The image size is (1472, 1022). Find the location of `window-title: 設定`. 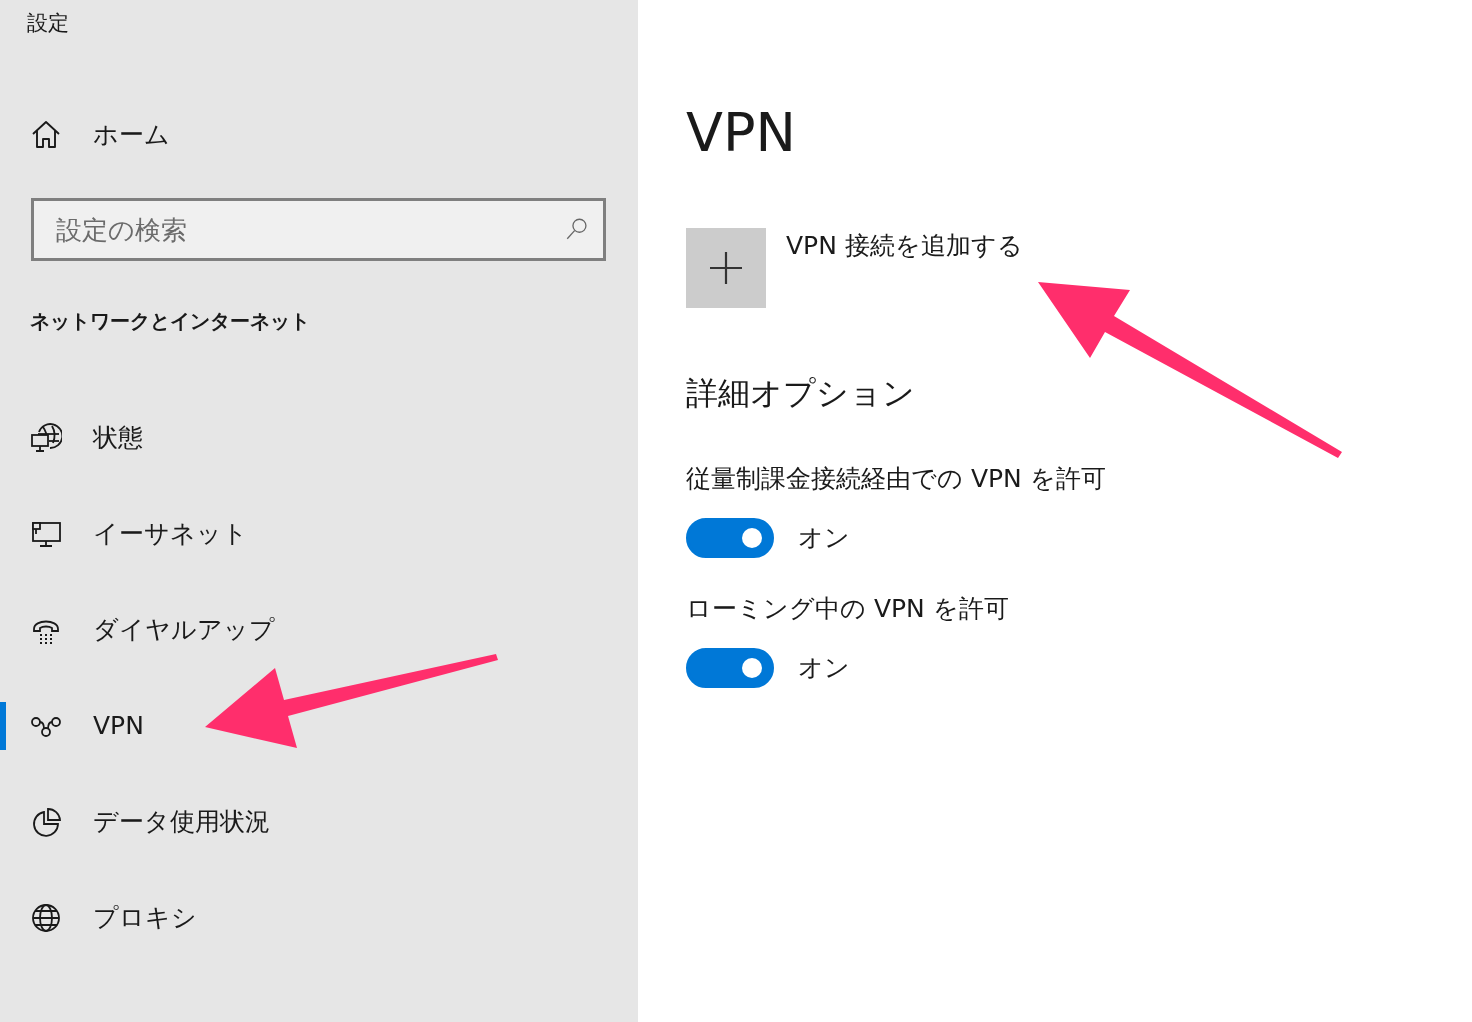

window-title: 設定 is located at coordinates (48, 23).